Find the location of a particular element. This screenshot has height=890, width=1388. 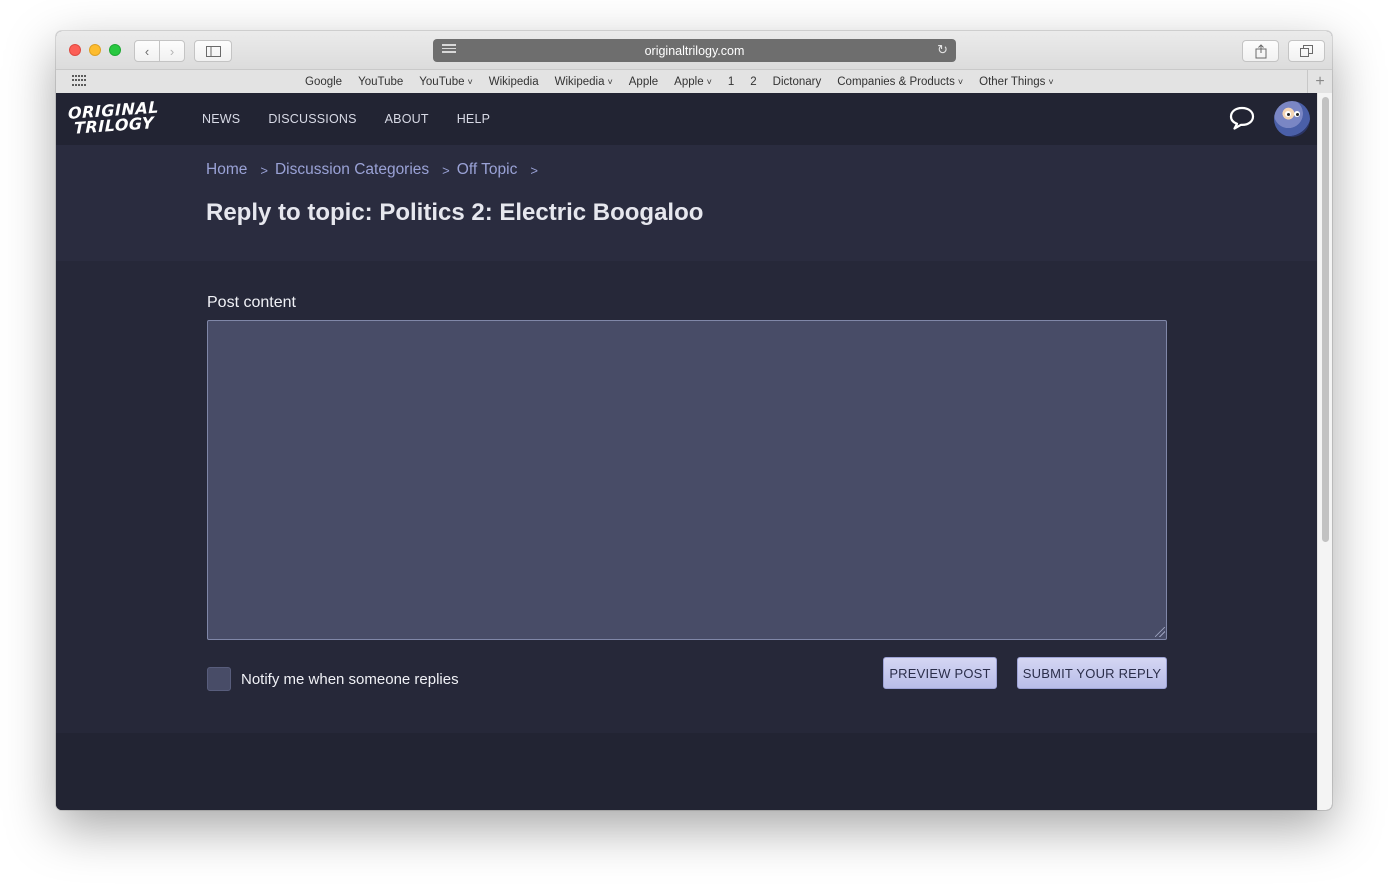

address-url: originaltrilogy.com is located at coordinates (694, 50).